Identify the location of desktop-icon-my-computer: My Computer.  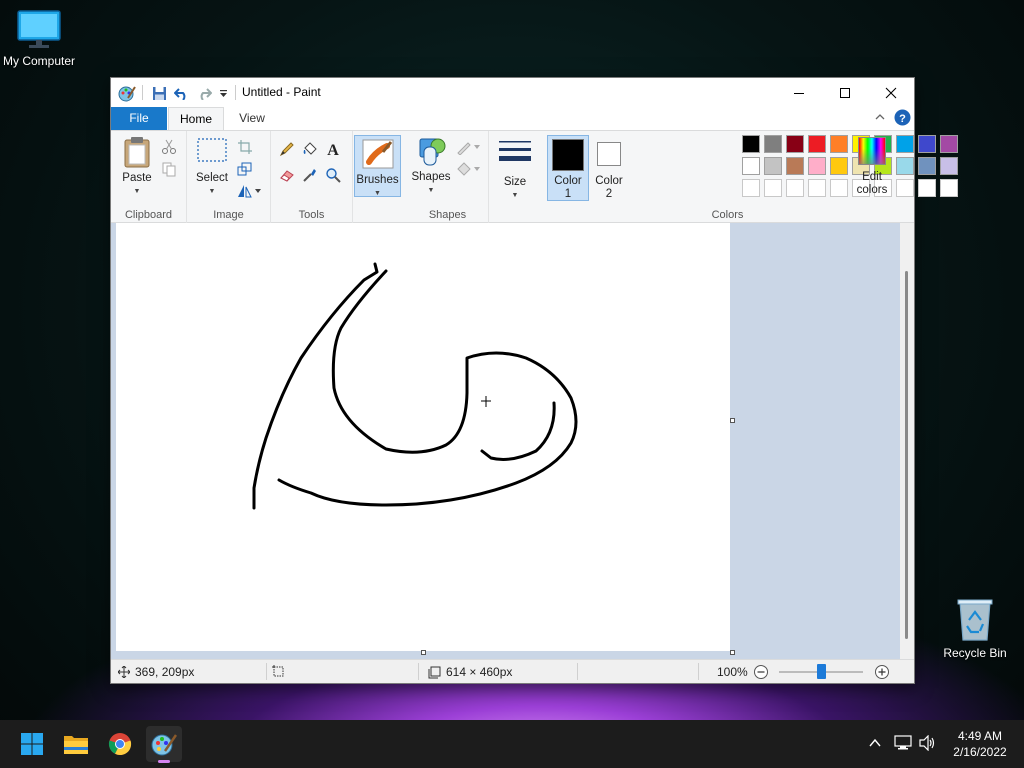
(42, 39).